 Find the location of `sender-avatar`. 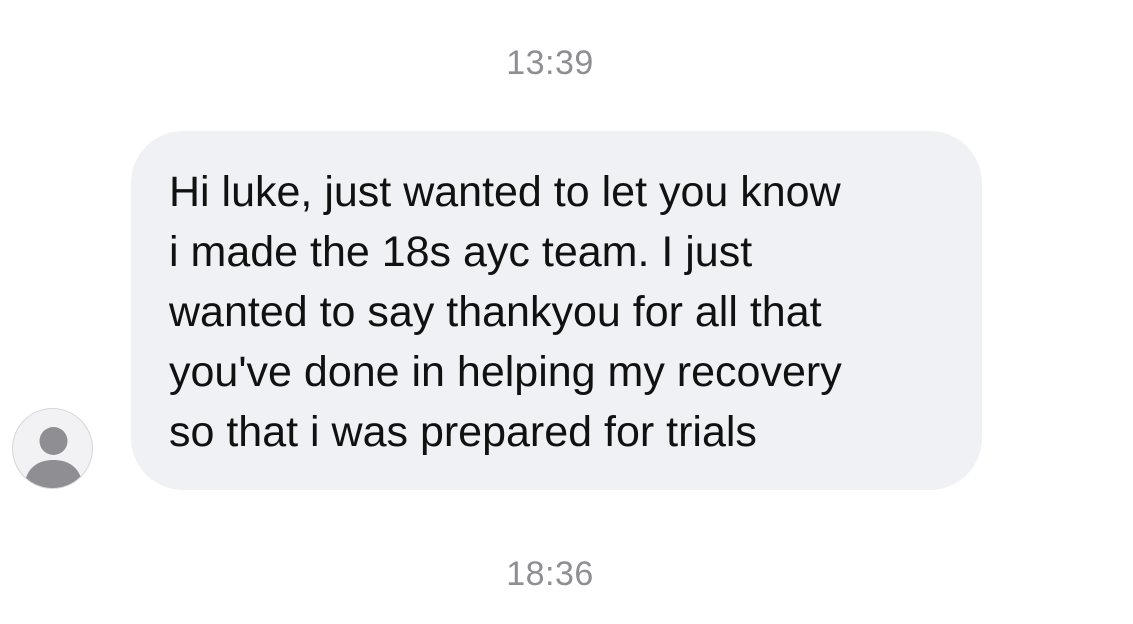

sender-avatar is located at coordinates (52, 448).